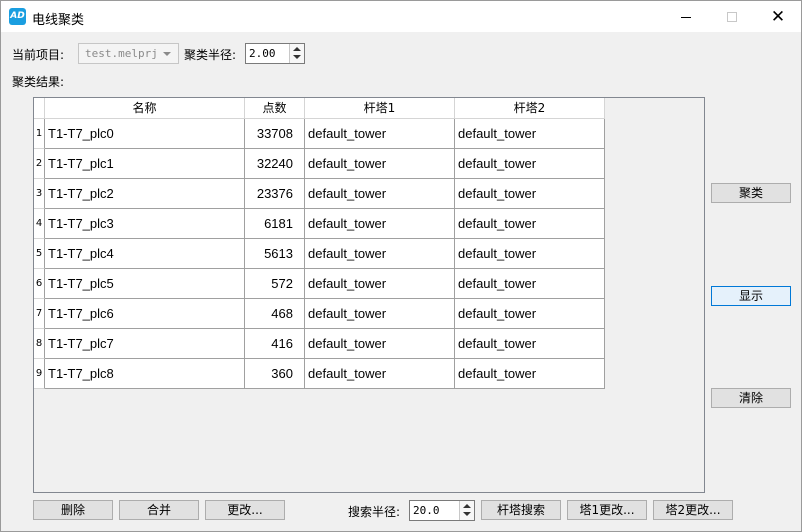 Image resolution: width=802 pixels, height=532 pixels. What do you see at coordinates (145, 254) in the screenshot?
I see `cell-name: T1-T7_plc4` at bounding box center [145, 254].